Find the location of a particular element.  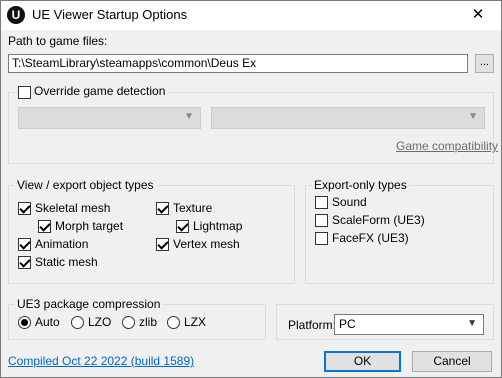

compression-lzx-radio is located at coordinates (173, 322).